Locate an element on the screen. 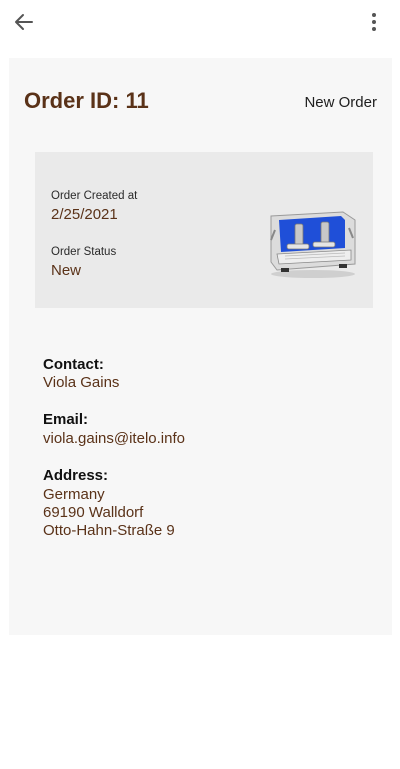 The image size is (400, 769). app-bar is located at coordinates (200, 22).